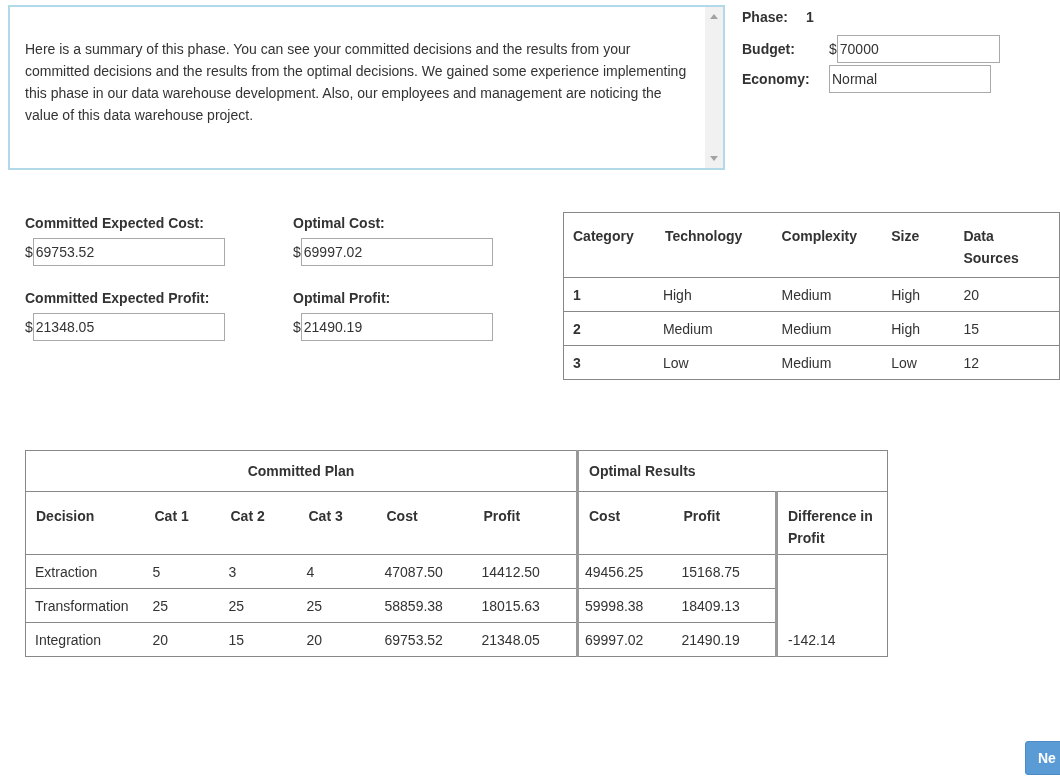 The height and width of the screenshot is (776, 1060). Describe the element at coordinates (918, 49) in the screenshot. I see `input-field: 70000` at that location.